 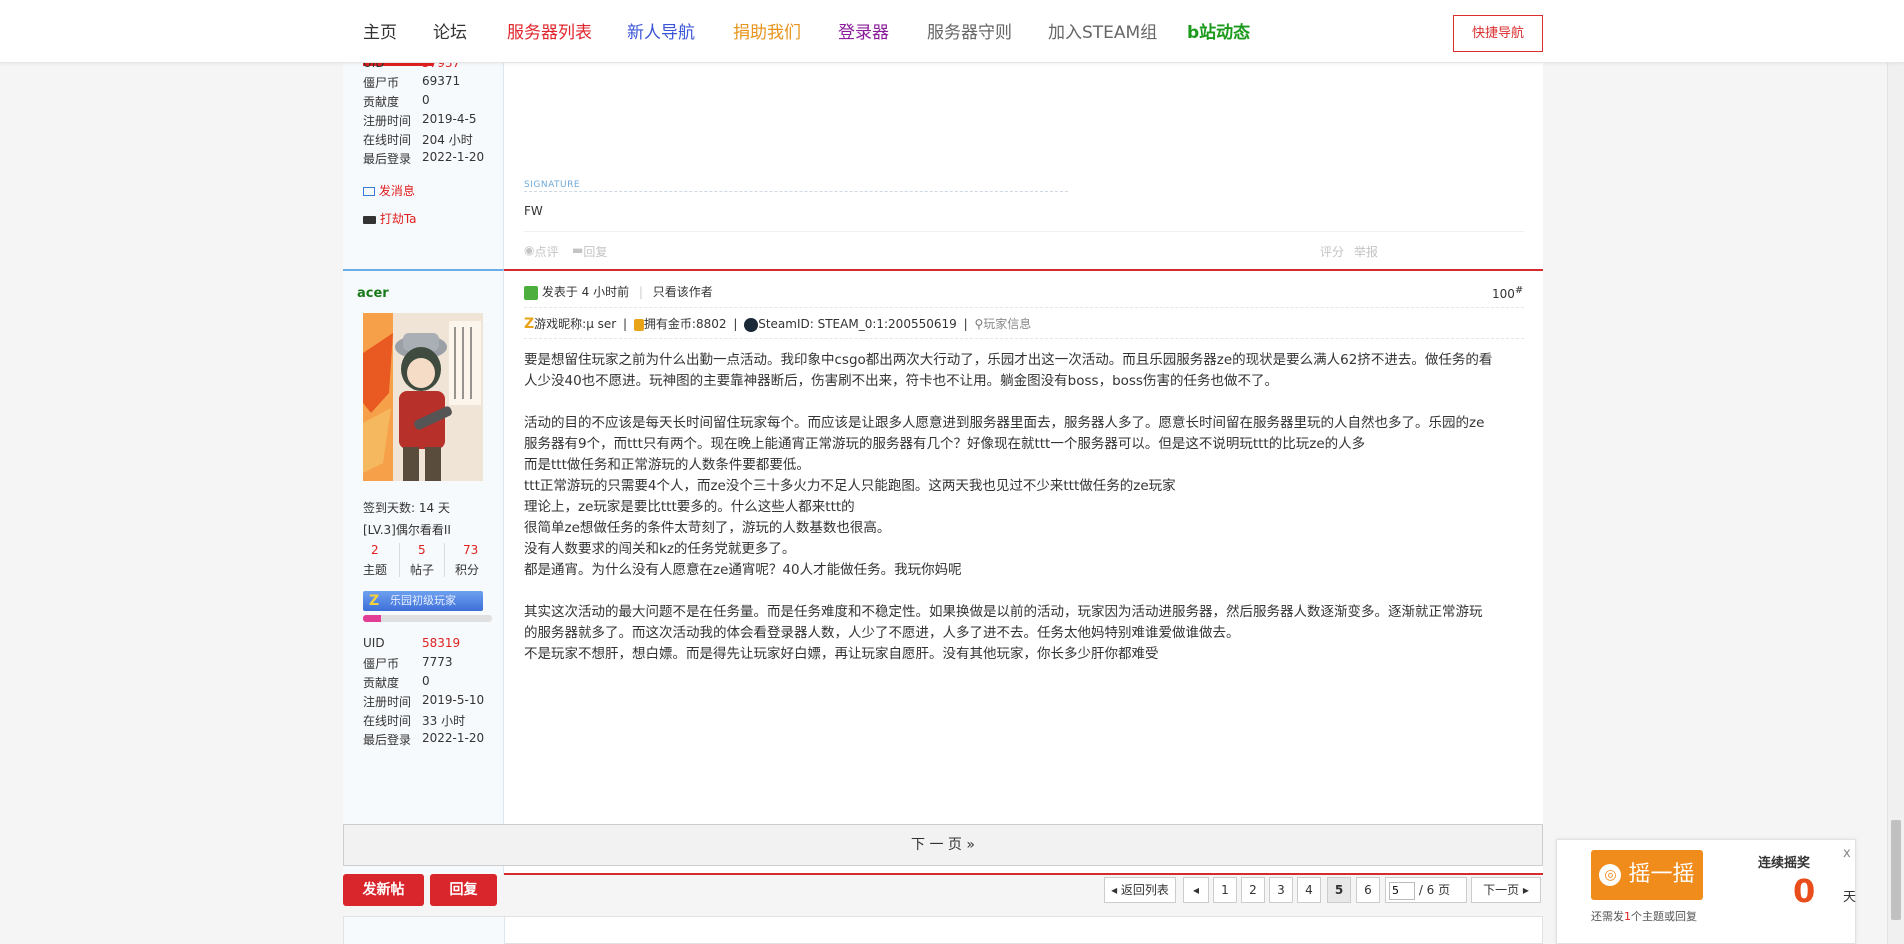 I want to click on author-only-link: 只看该作者, so click(x=683, y=292).